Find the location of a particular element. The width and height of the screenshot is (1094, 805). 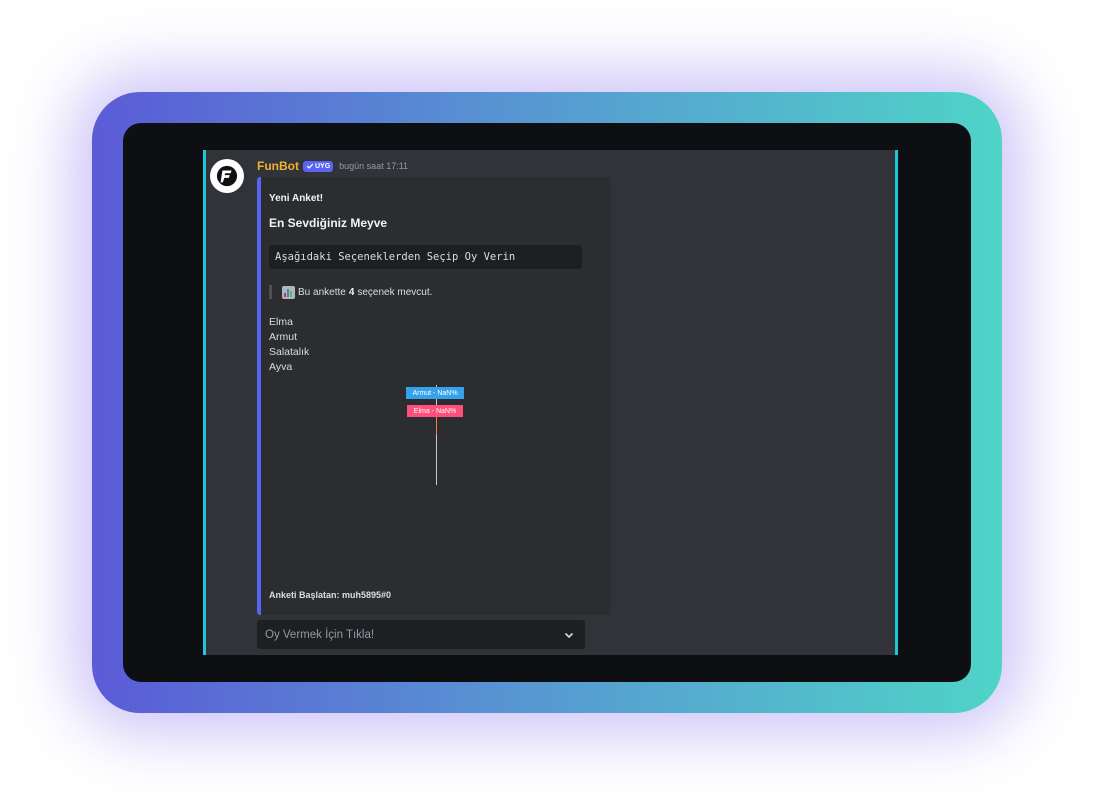

username: FunBot is located at coordinates (278, 166).